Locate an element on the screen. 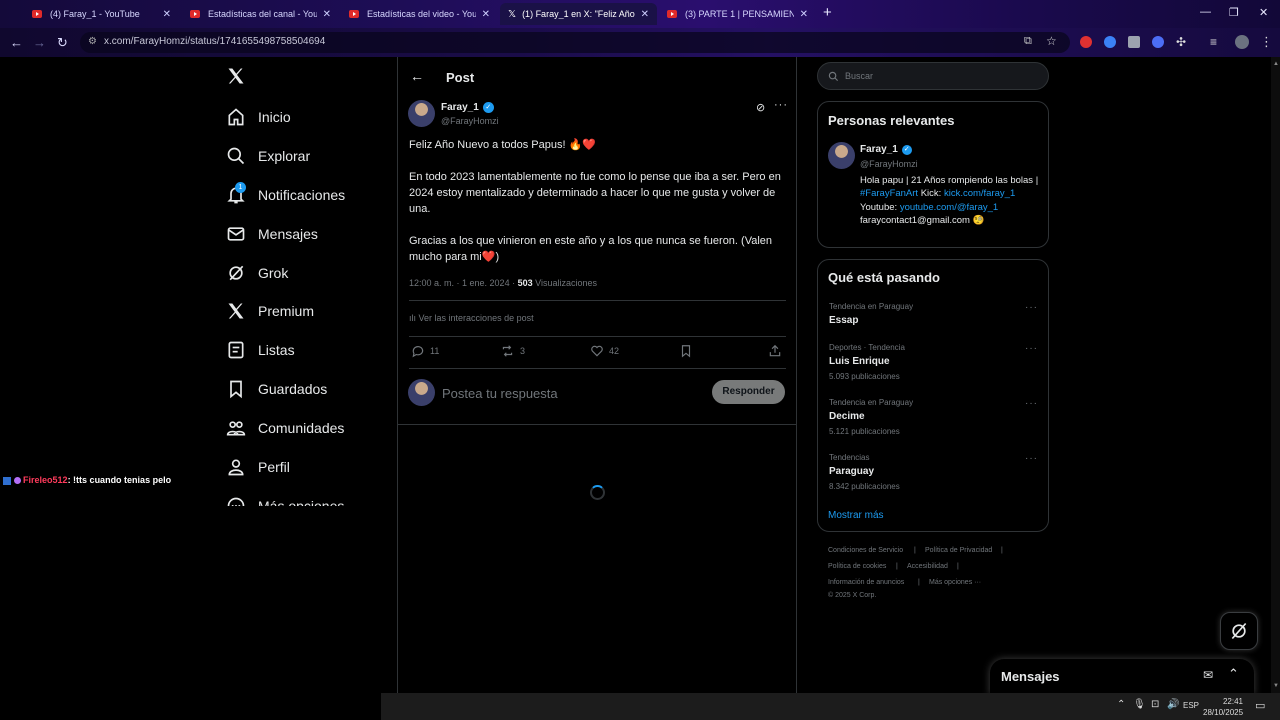 The width and height of the screenshot is (1280, 720). share-button is located at coordinates (775, 353).